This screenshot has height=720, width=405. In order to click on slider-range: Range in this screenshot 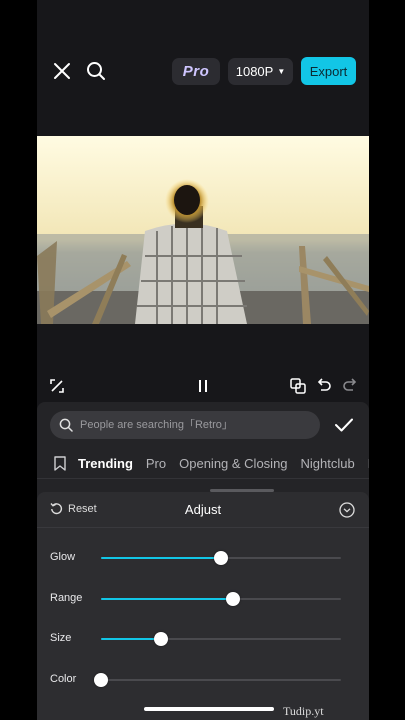, I will do `click(203, 599)`.